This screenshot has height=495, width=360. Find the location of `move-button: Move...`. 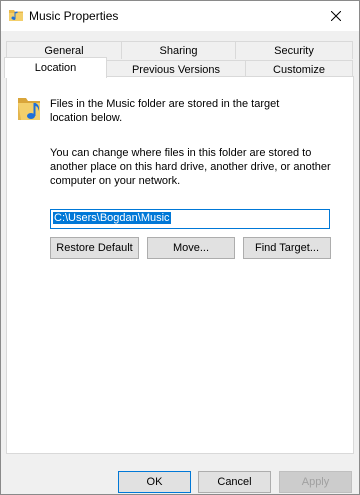

move-button: Move... is located at coordinates (191, 248).